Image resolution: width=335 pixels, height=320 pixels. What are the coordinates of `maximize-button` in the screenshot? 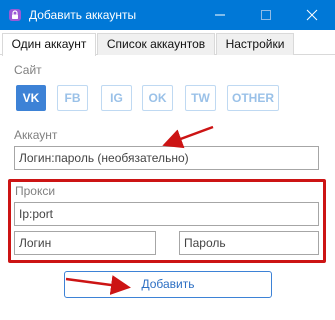 It's located at (266, 15).